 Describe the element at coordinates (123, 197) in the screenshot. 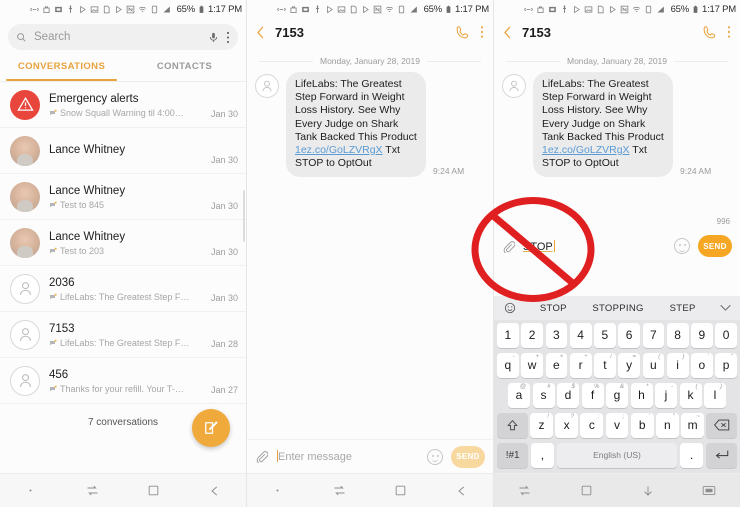

I see `list-item: Lance Whitney Test to 845 Jan 30` at that location.